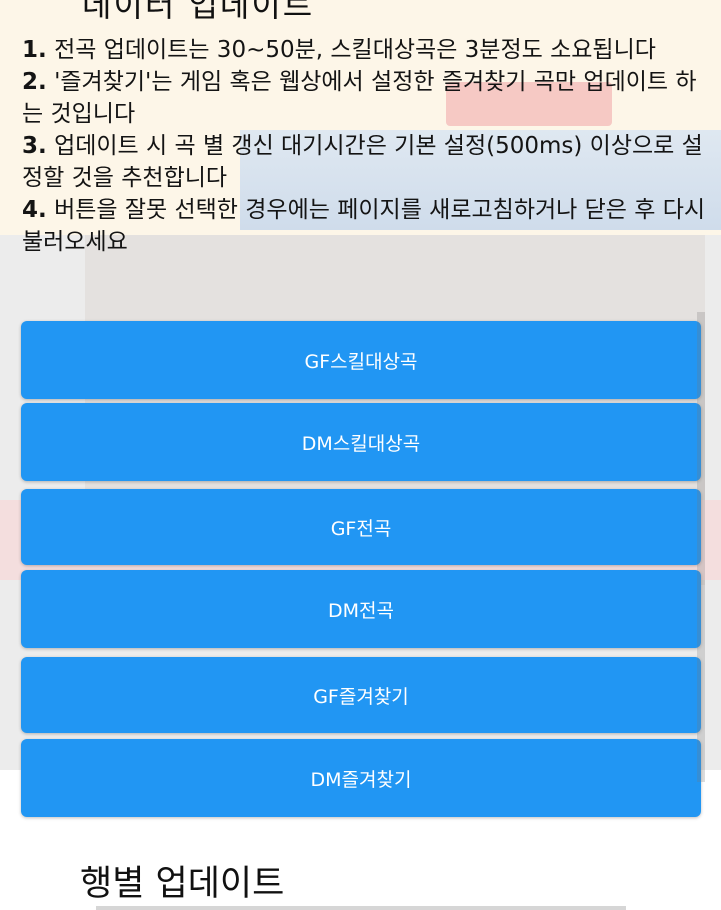 The width and height of the screenshot is (721, 910). Describe the element at coordinates (339, 50) in the screenshot. I see `notice-item: 1. 전곡 업데이트는 30~50분, 스킬대상곡은 3분정도 소요됩니다` at that location.